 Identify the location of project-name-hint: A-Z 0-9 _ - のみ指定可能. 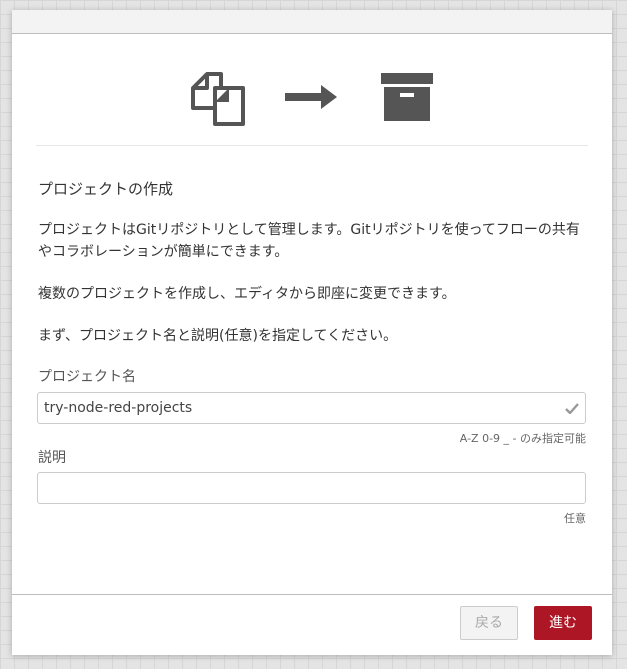
(522, 438).